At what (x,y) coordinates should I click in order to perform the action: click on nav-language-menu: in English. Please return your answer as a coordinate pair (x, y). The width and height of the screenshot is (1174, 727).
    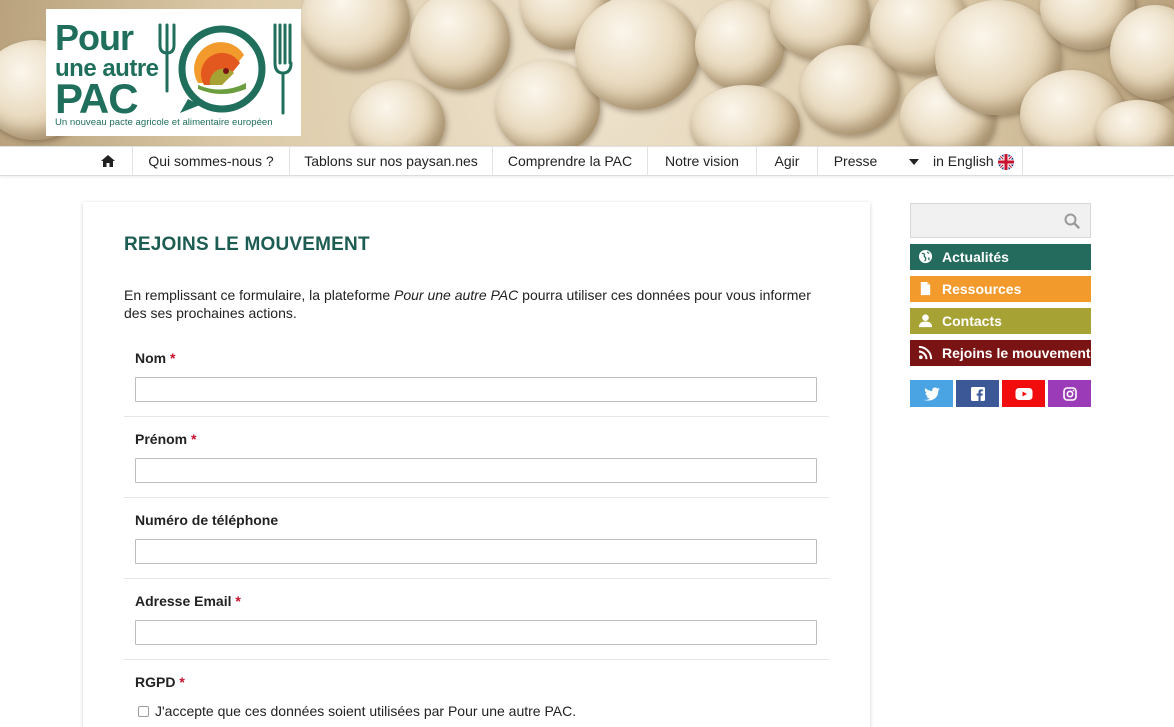
    Looking at the image, I should click on (958, 161).